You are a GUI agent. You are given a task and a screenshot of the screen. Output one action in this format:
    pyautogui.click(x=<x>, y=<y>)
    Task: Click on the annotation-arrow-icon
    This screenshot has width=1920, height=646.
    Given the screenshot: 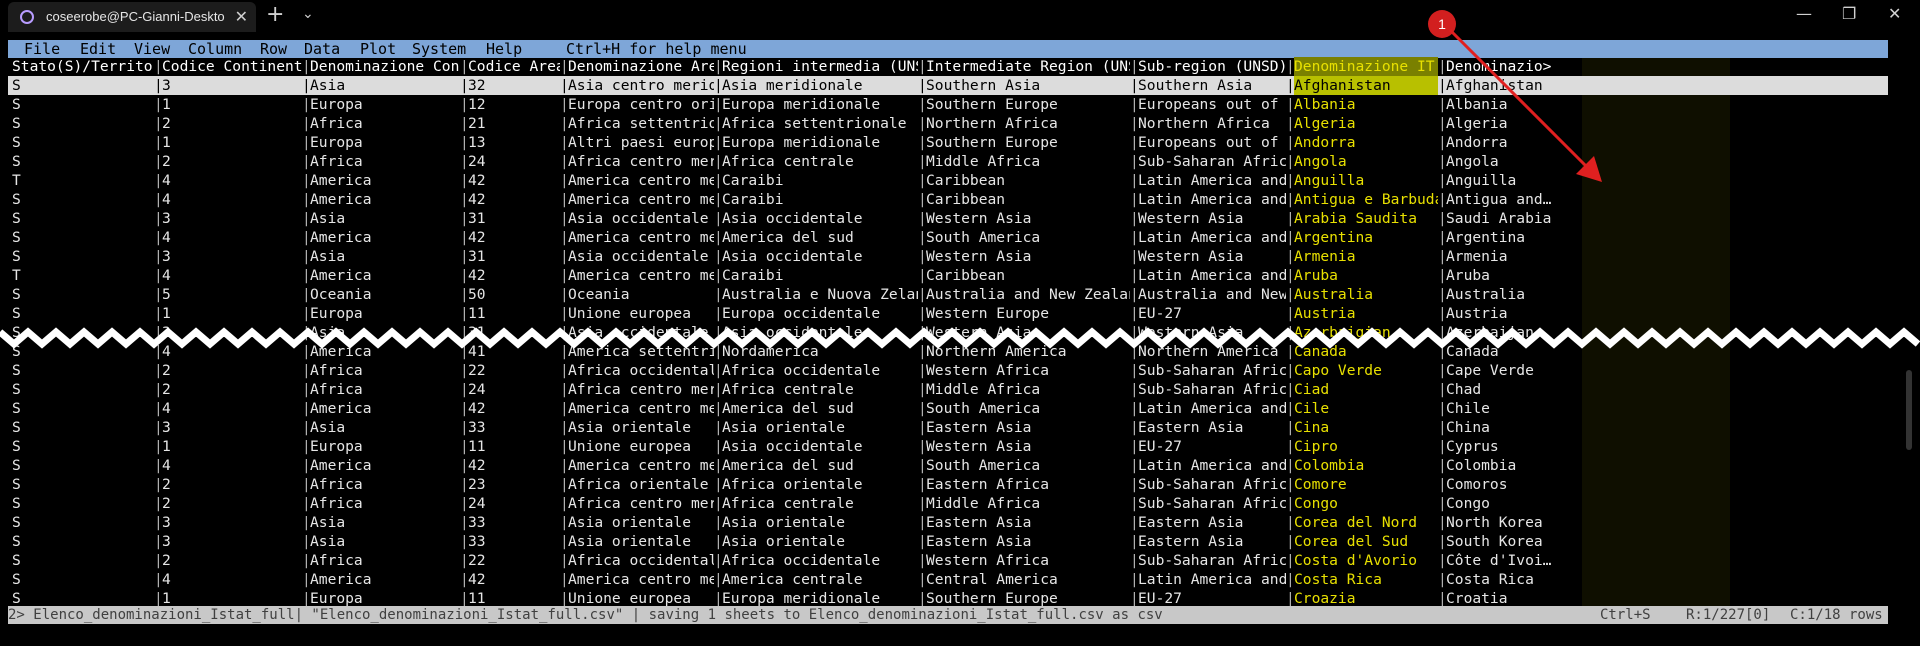 What is the action you would take?
    pyautogui.click(x=1525, y=105)
    